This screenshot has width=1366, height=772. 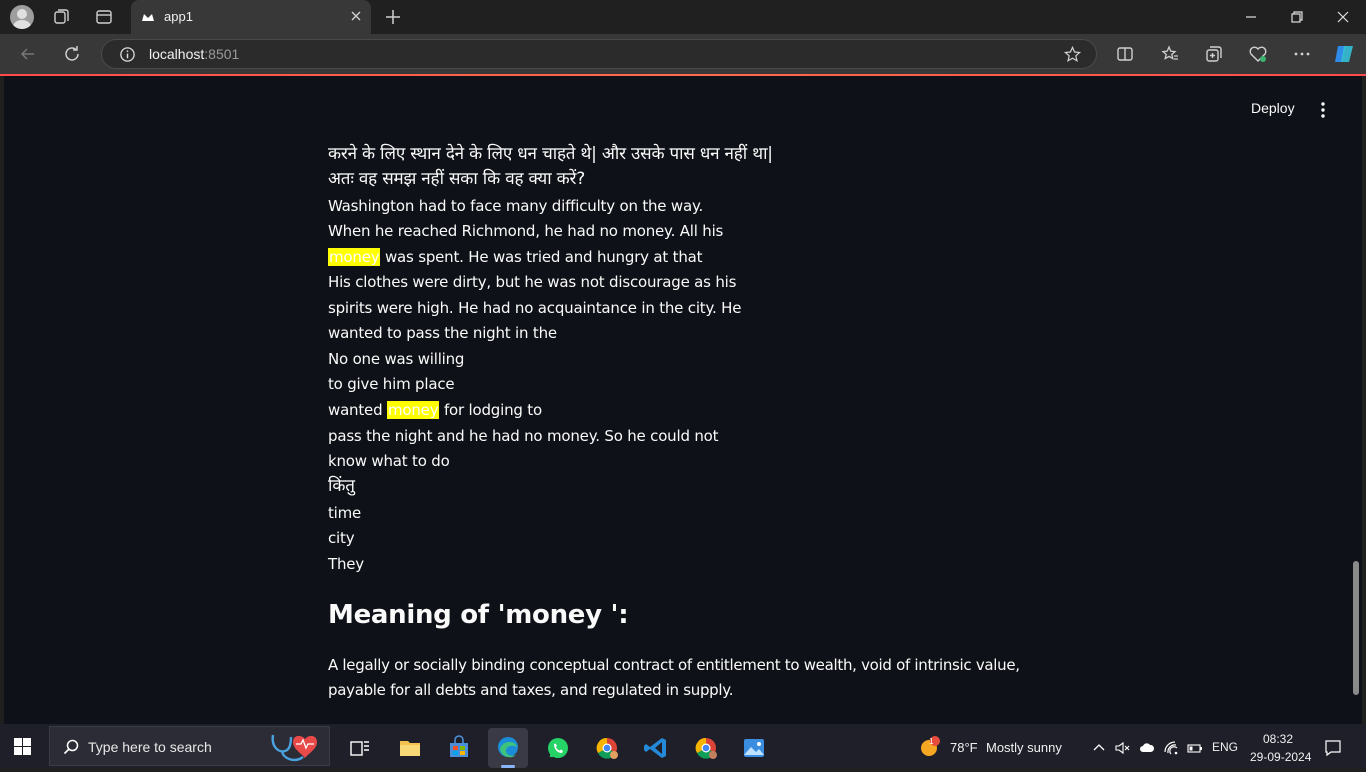 I want to click on line-text: to give him place, so click(x=391, y=384).